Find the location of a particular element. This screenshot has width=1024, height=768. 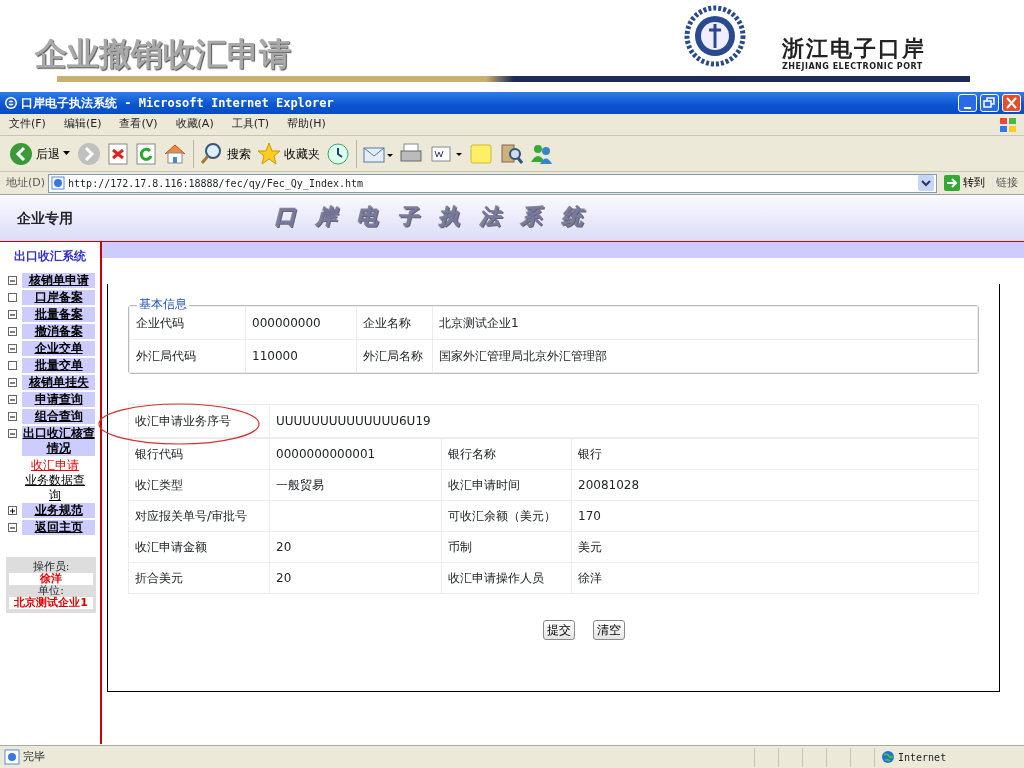

links-label: 链接 is located at coordinates (1008, 183).